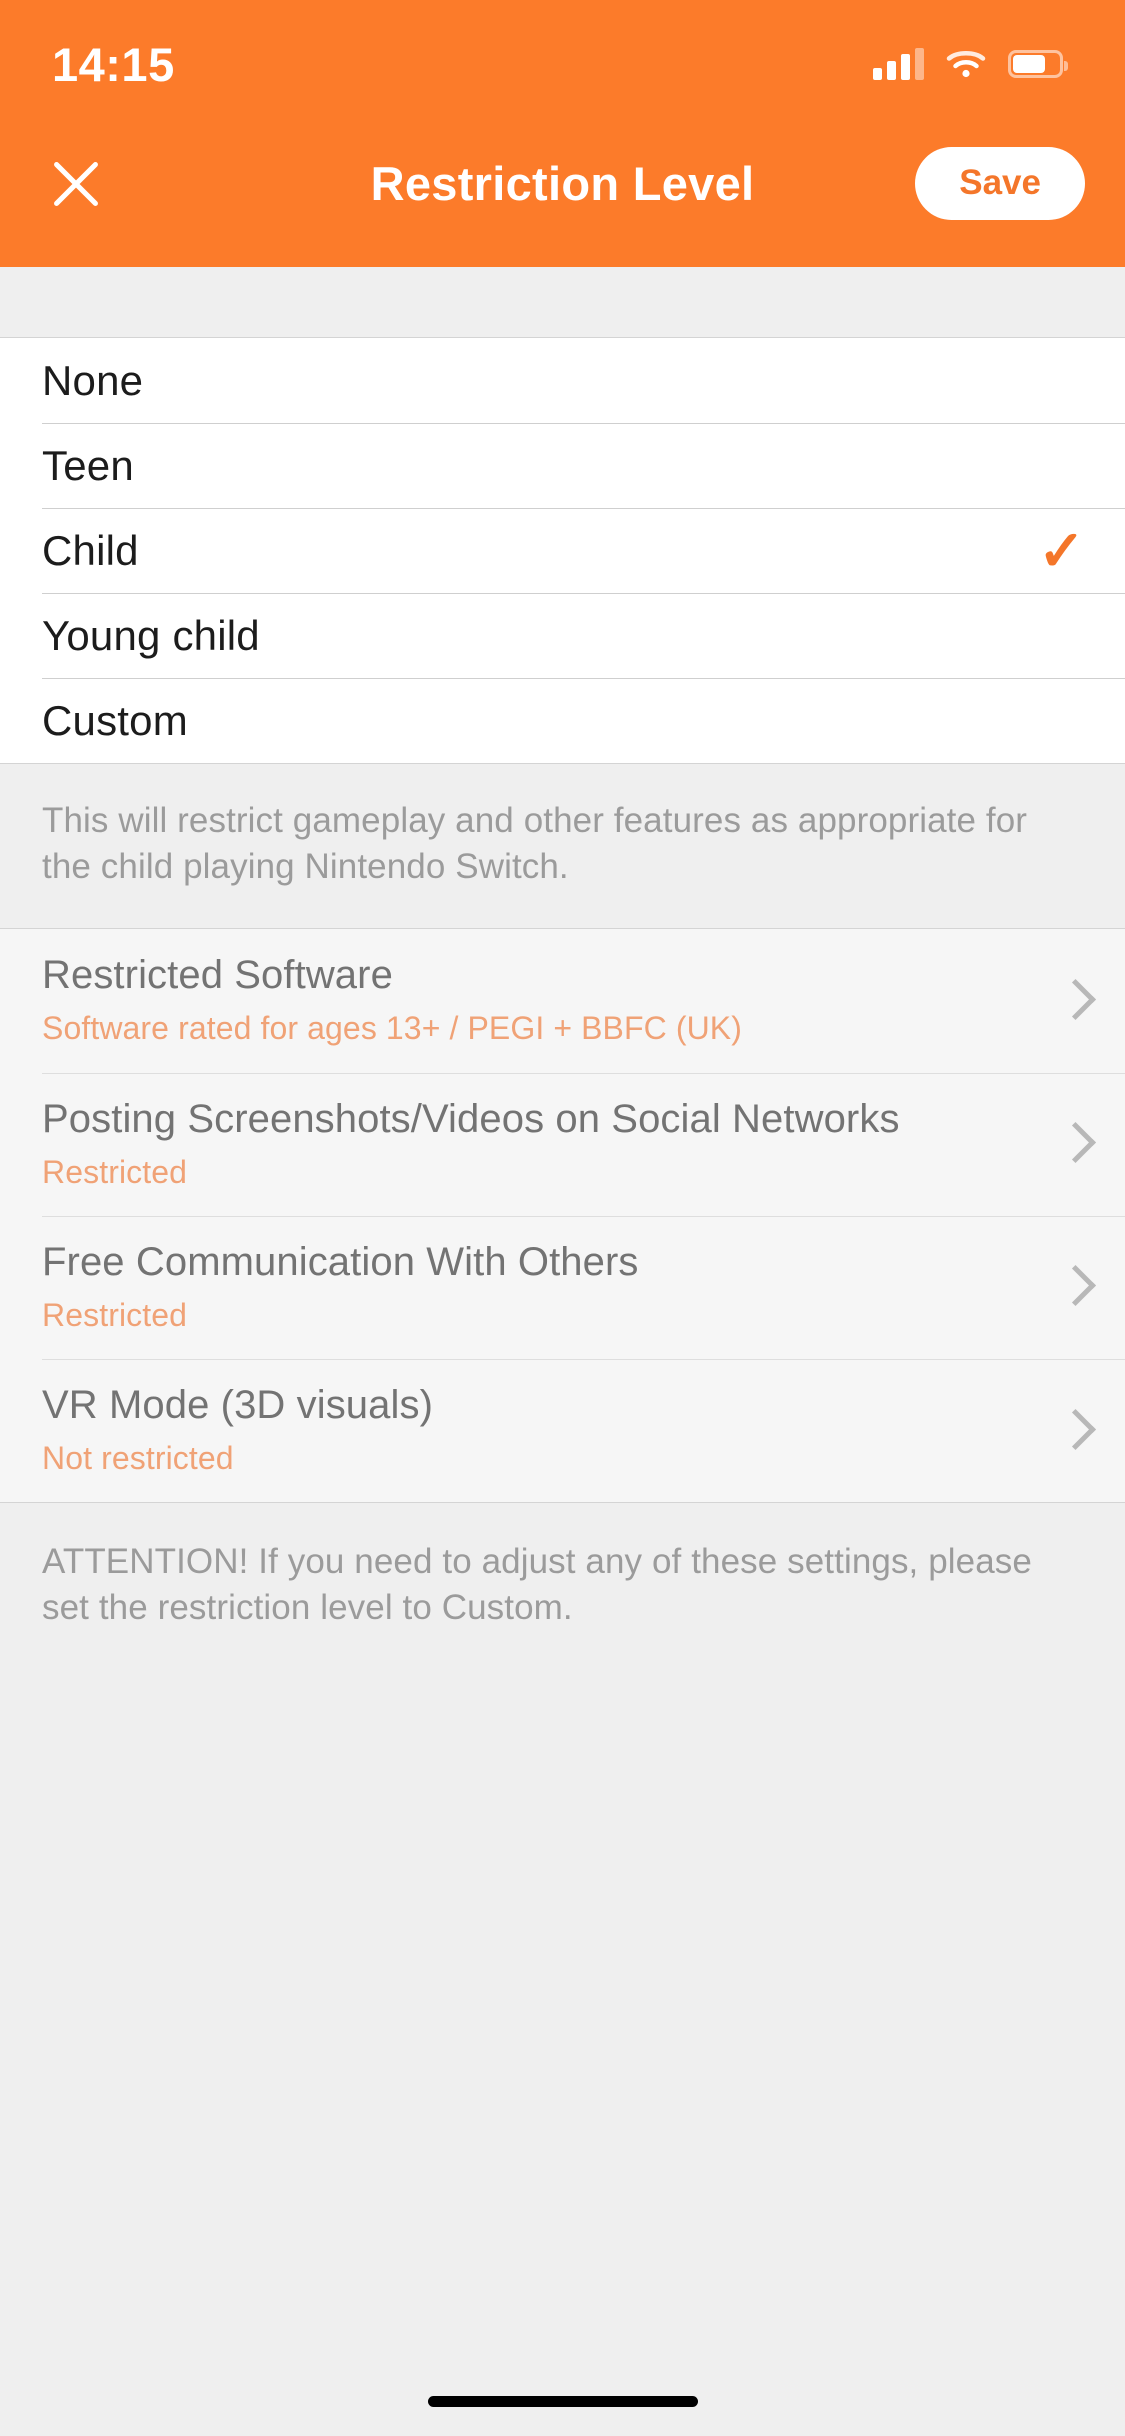 Image resolution: width=1125 pixels, height=2436 pixels. Describe the element at coordinates (1061, 550) in the screenshot. I see `checkmark-icon: ✓` at that location.